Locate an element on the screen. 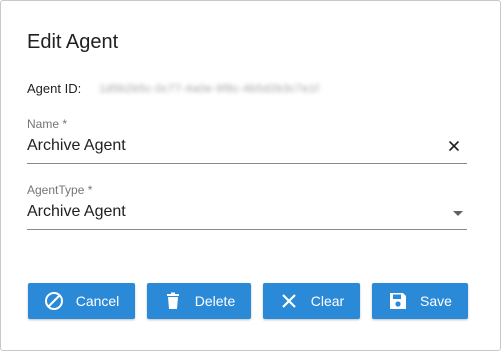 This screenshot has width=503, height=353. save-button: Save is located at coordinates (420, 301).